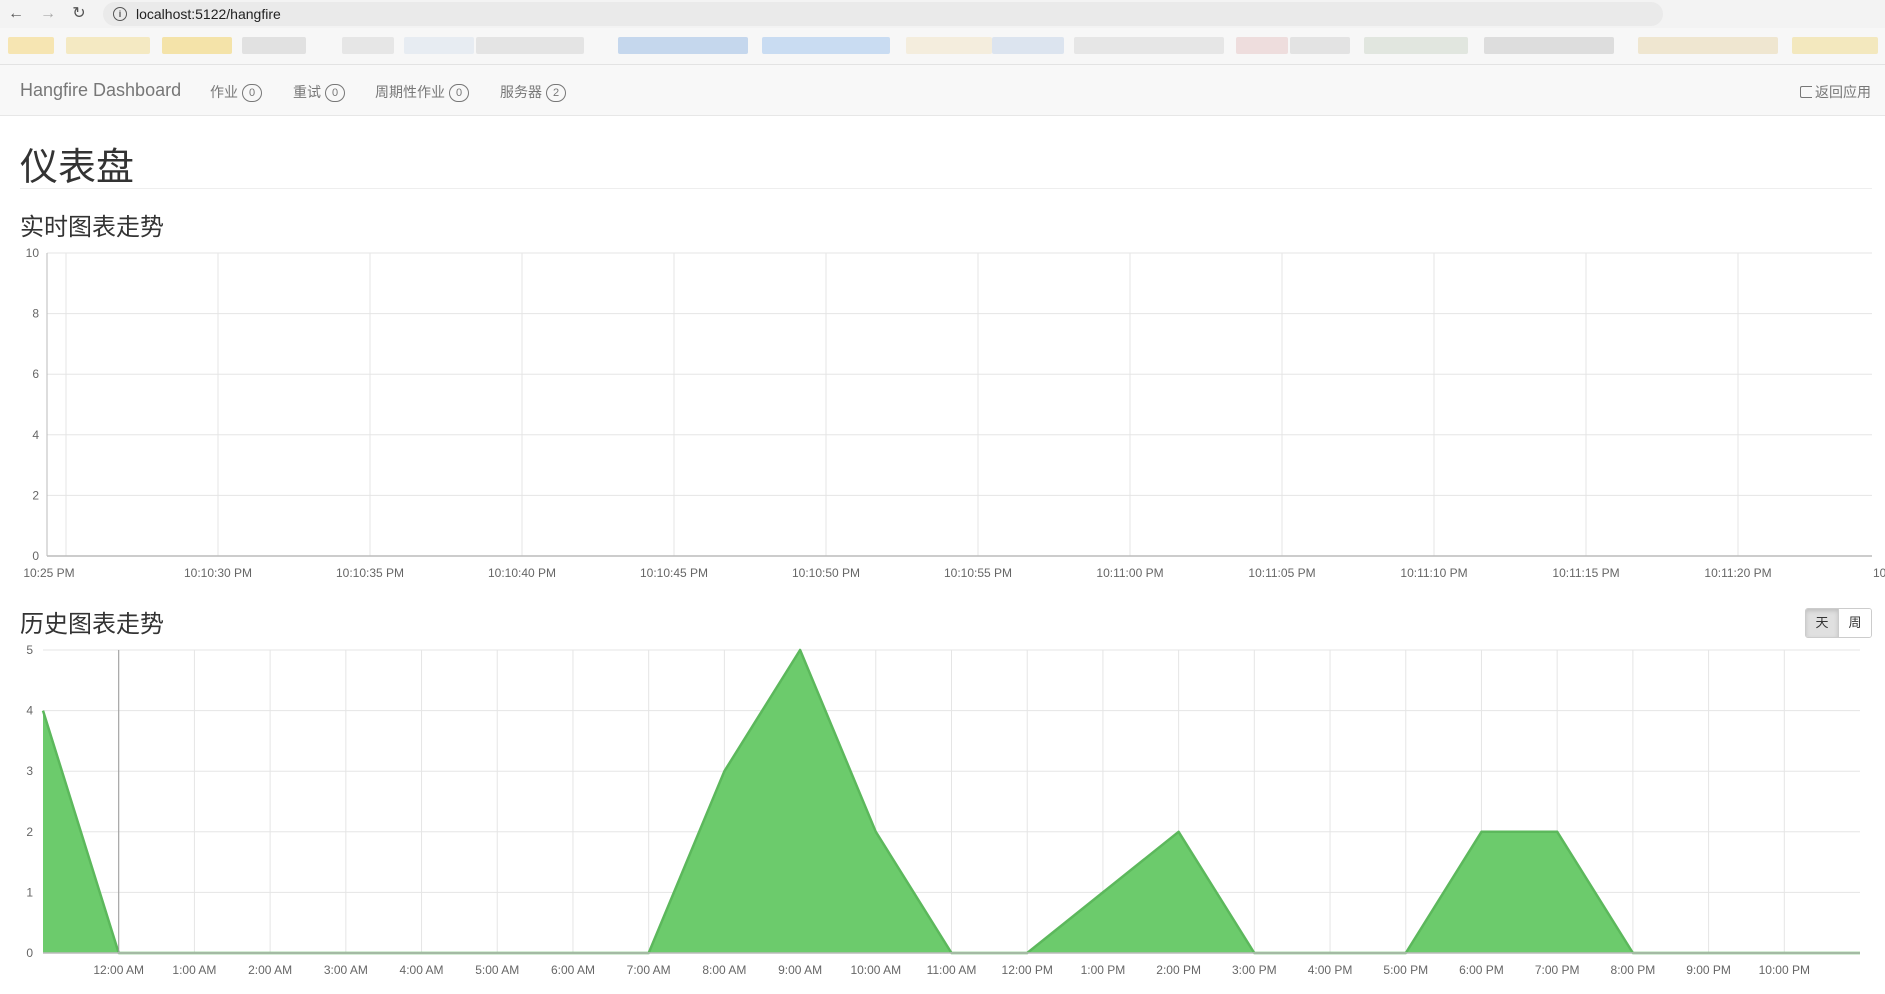 The height and width of the screenshot is (994, 1885). What do you see at coordinates (674, 573) in the screenshot?
I see `x-tick-label: 10:10:45 PM` at bounding box center [674, 573].